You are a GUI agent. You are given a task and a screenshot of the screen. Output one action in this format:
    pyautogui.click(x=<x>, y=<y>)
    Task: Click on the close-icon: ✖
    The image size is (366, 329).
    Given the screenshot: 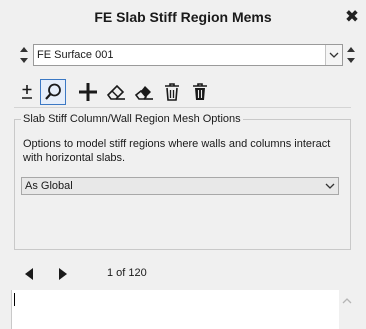 What is the action you would take?
    pyautogui.click(x=352, y=17)
    